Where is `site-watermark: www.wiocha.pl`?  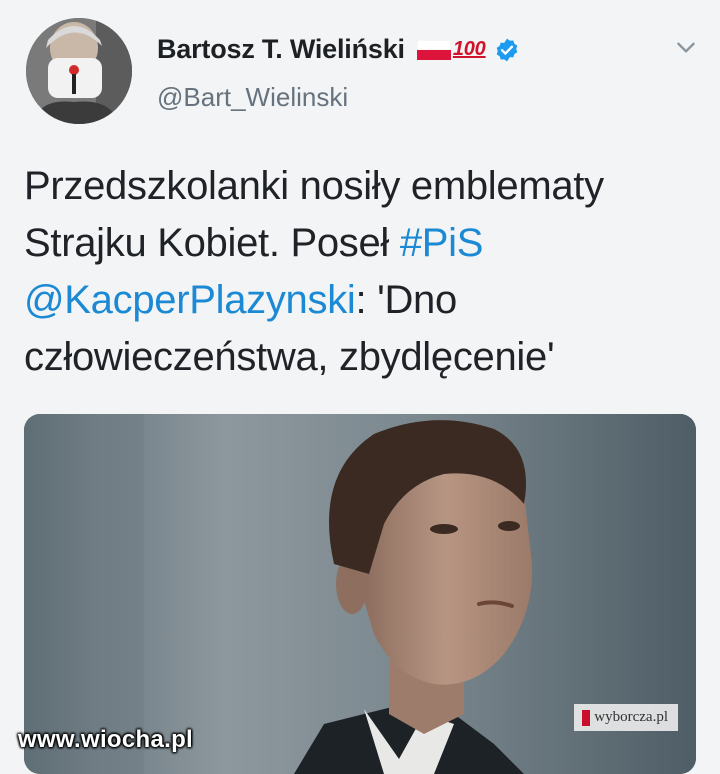
site-watermark: www.wiocha.pl is located at coordinates (106, 739).